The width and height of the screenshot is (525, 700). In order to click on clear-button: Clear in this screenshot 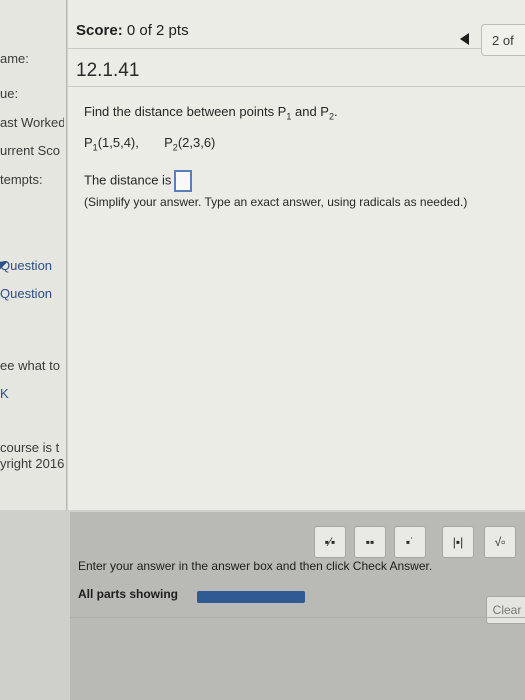, I will do `click(505, 610)`.